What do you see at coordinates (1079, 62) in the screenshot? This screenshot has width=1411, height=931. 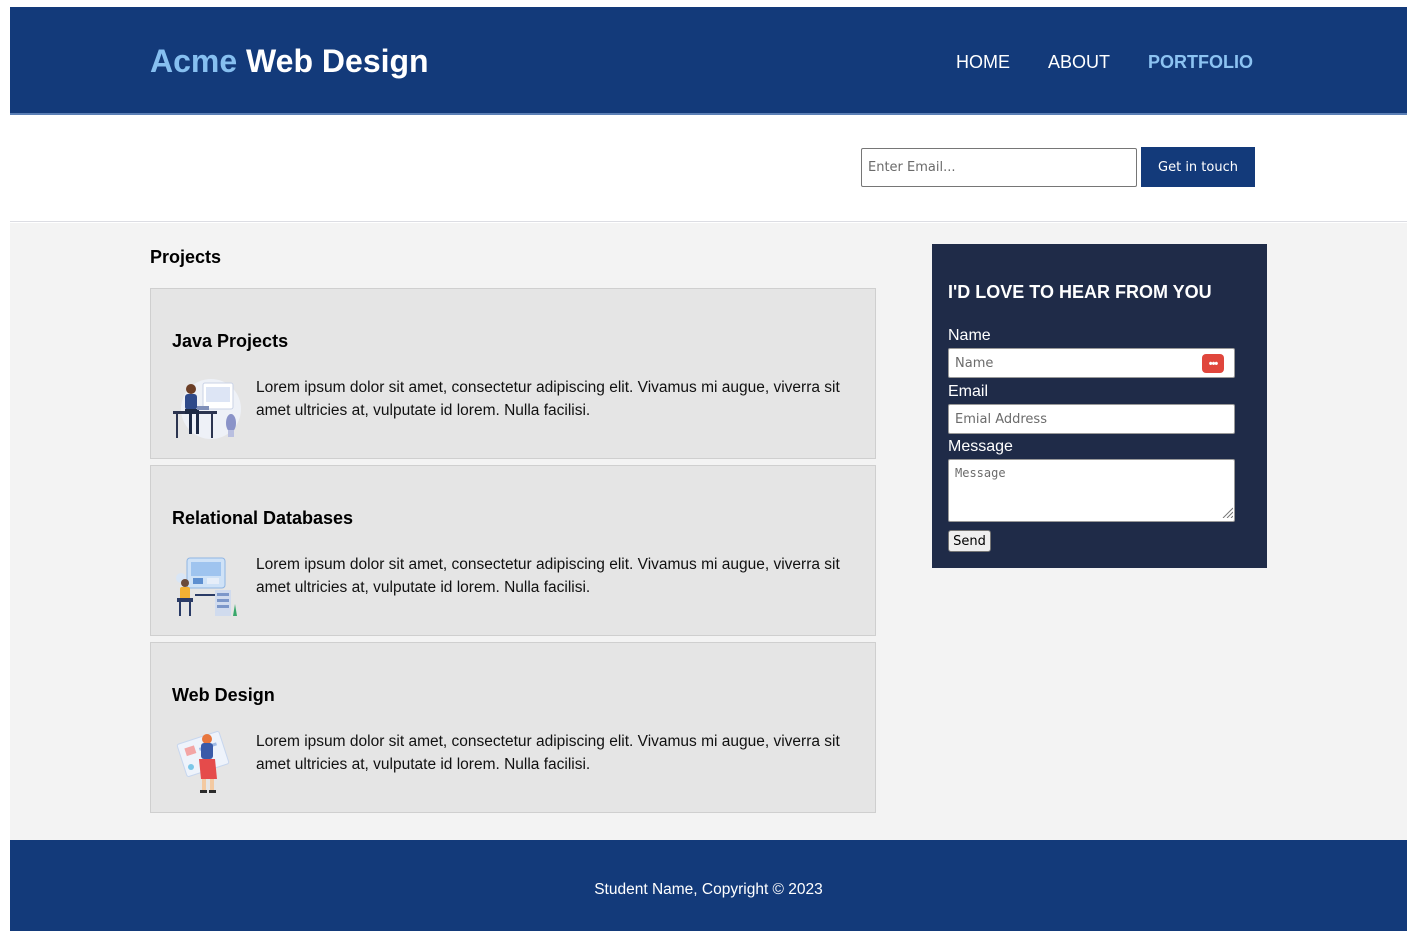 I see `nav-about-link: ABOUT` at bounding box center [1079, 62].